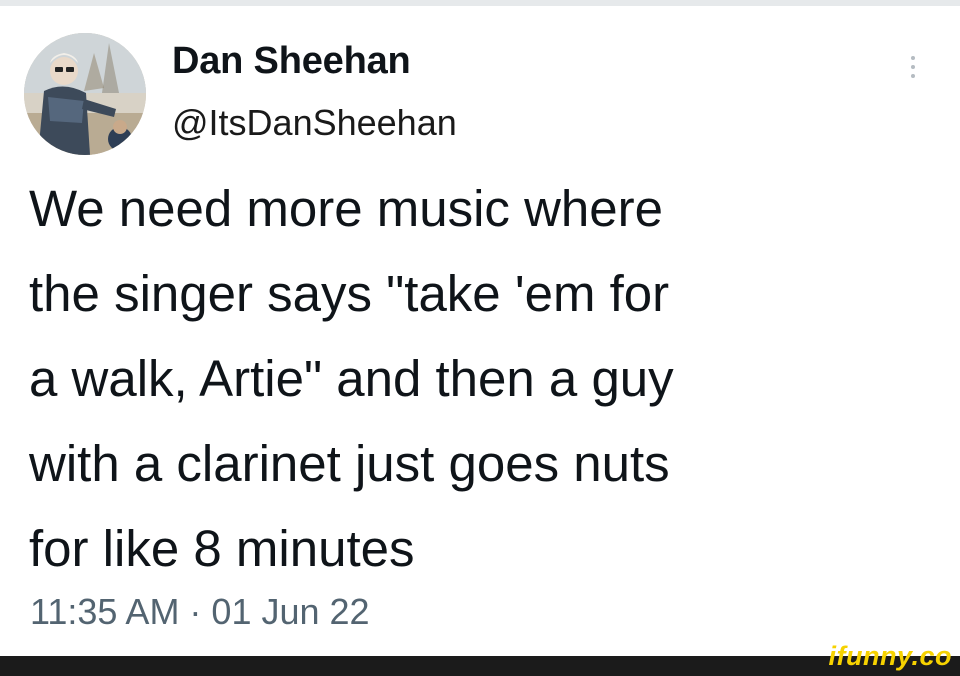 Image resolution: width=960 pixels, height=676 pixels. I want to click on more-options-icon, so click(913, 67).